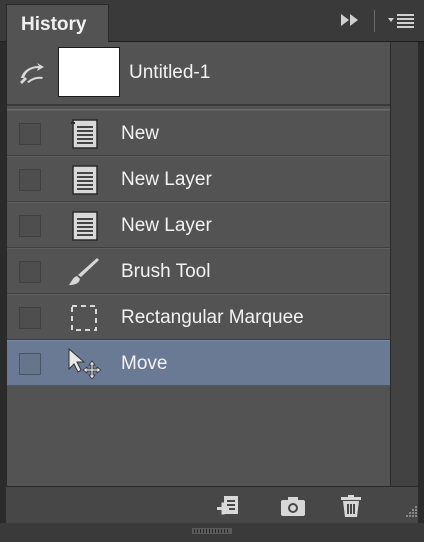 This screenshot has height=542, width=424. I want to click on history-brush-icon, so click(32, 73).